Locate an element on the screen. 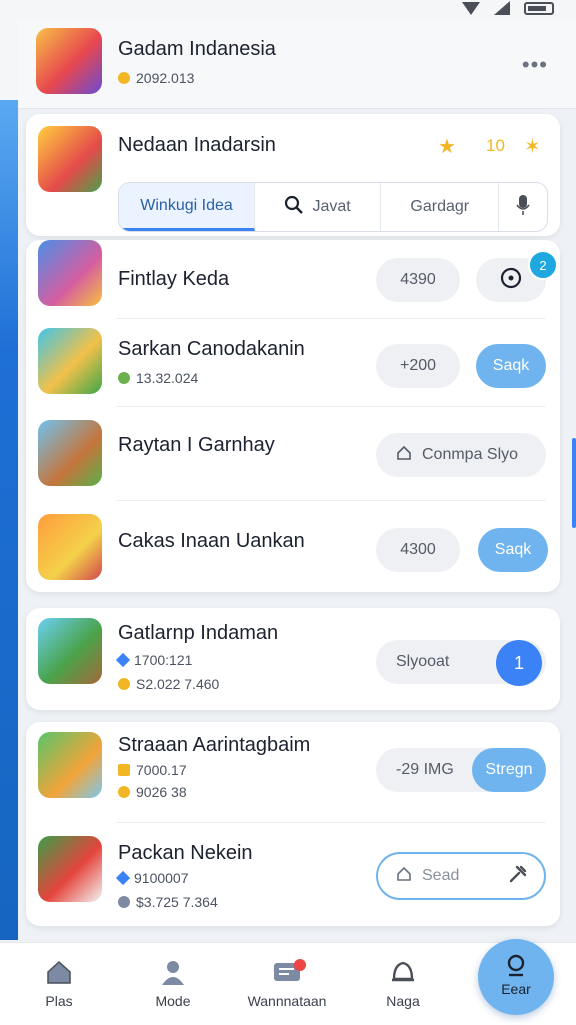  game-title: Straaan Aarintagbaim is located at coordinates (214, 745).